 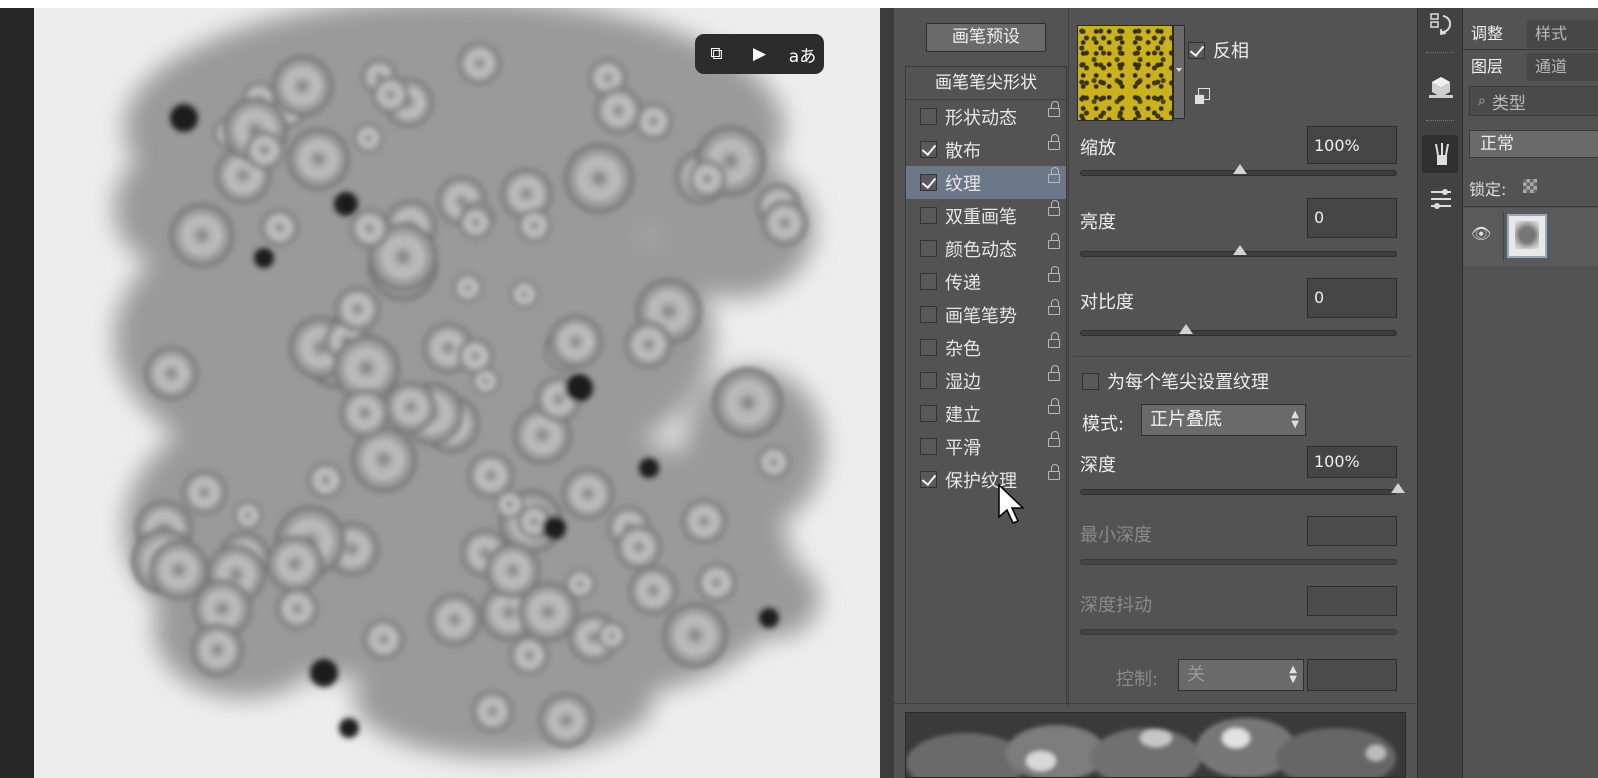 What do you see at coordinates (717, 54) in the screenshot?
I see `picture-in-picture-icon: ⧉` at bounding box center [717, 54].